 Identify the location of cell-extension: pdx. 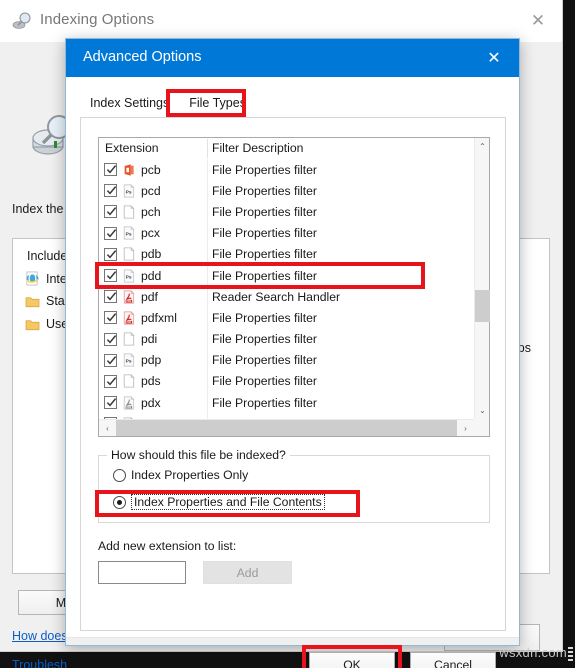
(151, 402).